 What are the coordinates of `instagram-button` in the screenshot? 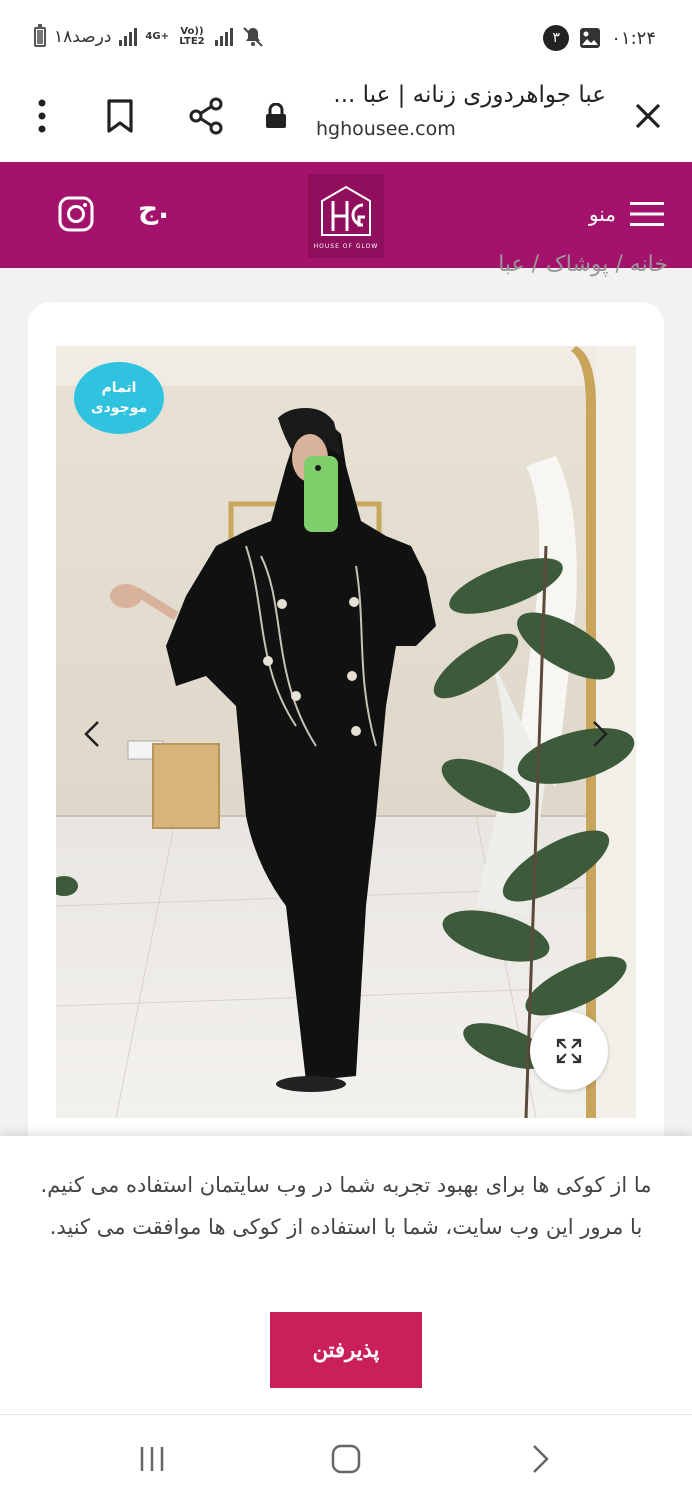 It's located at (76, 216).